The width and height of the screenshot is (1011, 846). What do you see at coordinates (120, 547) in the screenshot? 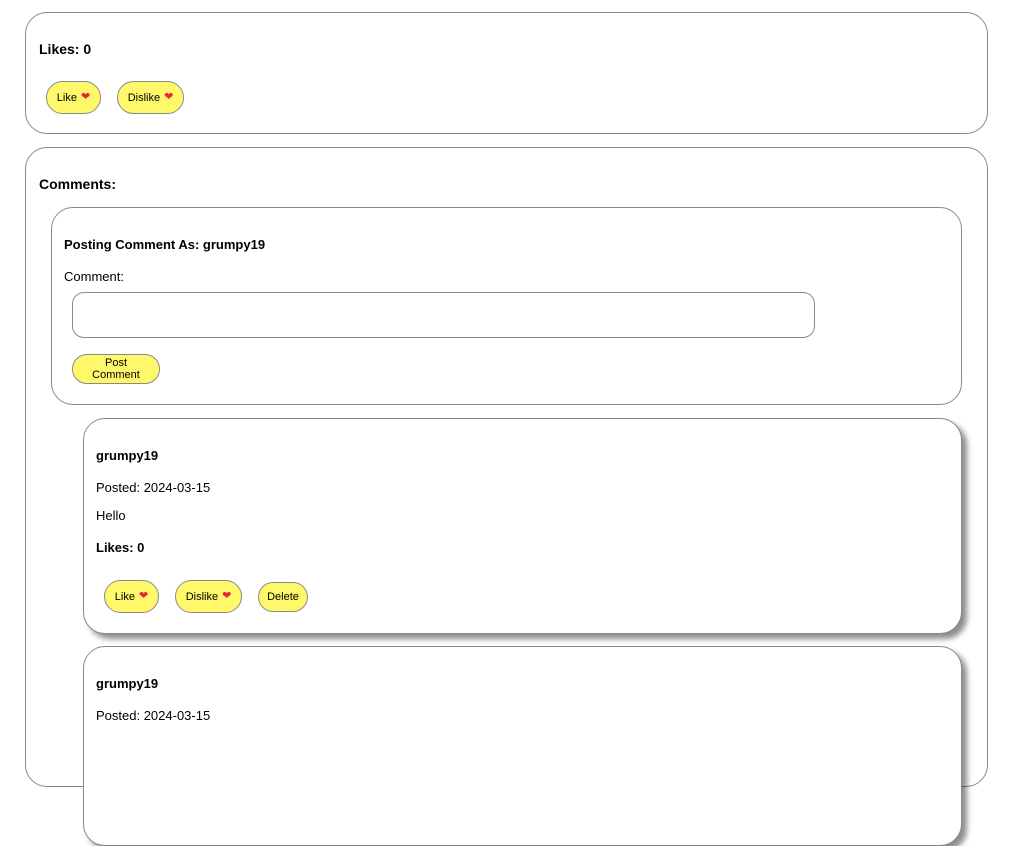
I see `comment-likes-count: Likes: 0` at bounding box center [120, 547].